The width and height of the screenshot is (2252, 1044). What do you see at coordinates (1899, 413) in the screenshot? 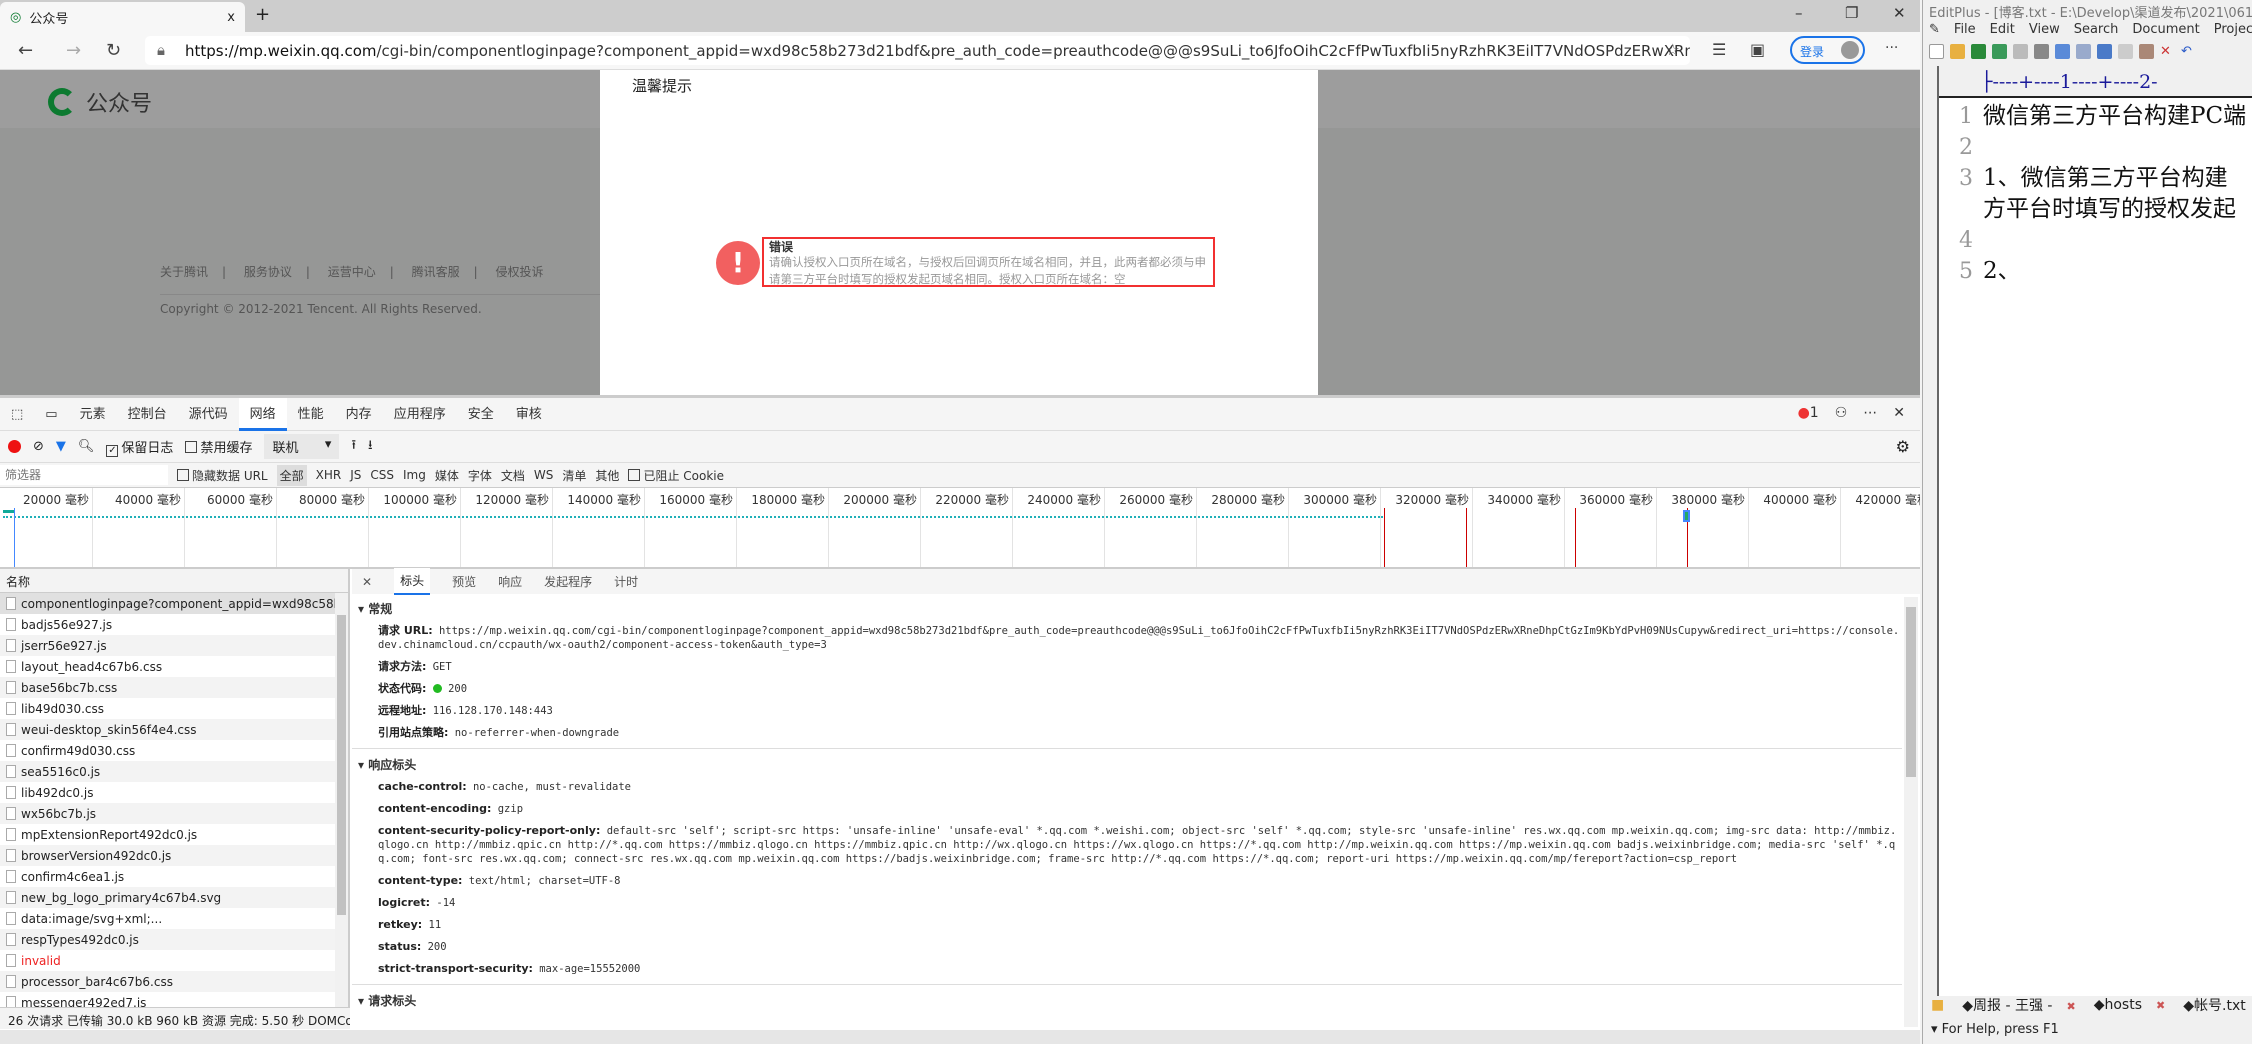
I see `close-devtools-icon: ✕` at bounding box center [1899, 413].